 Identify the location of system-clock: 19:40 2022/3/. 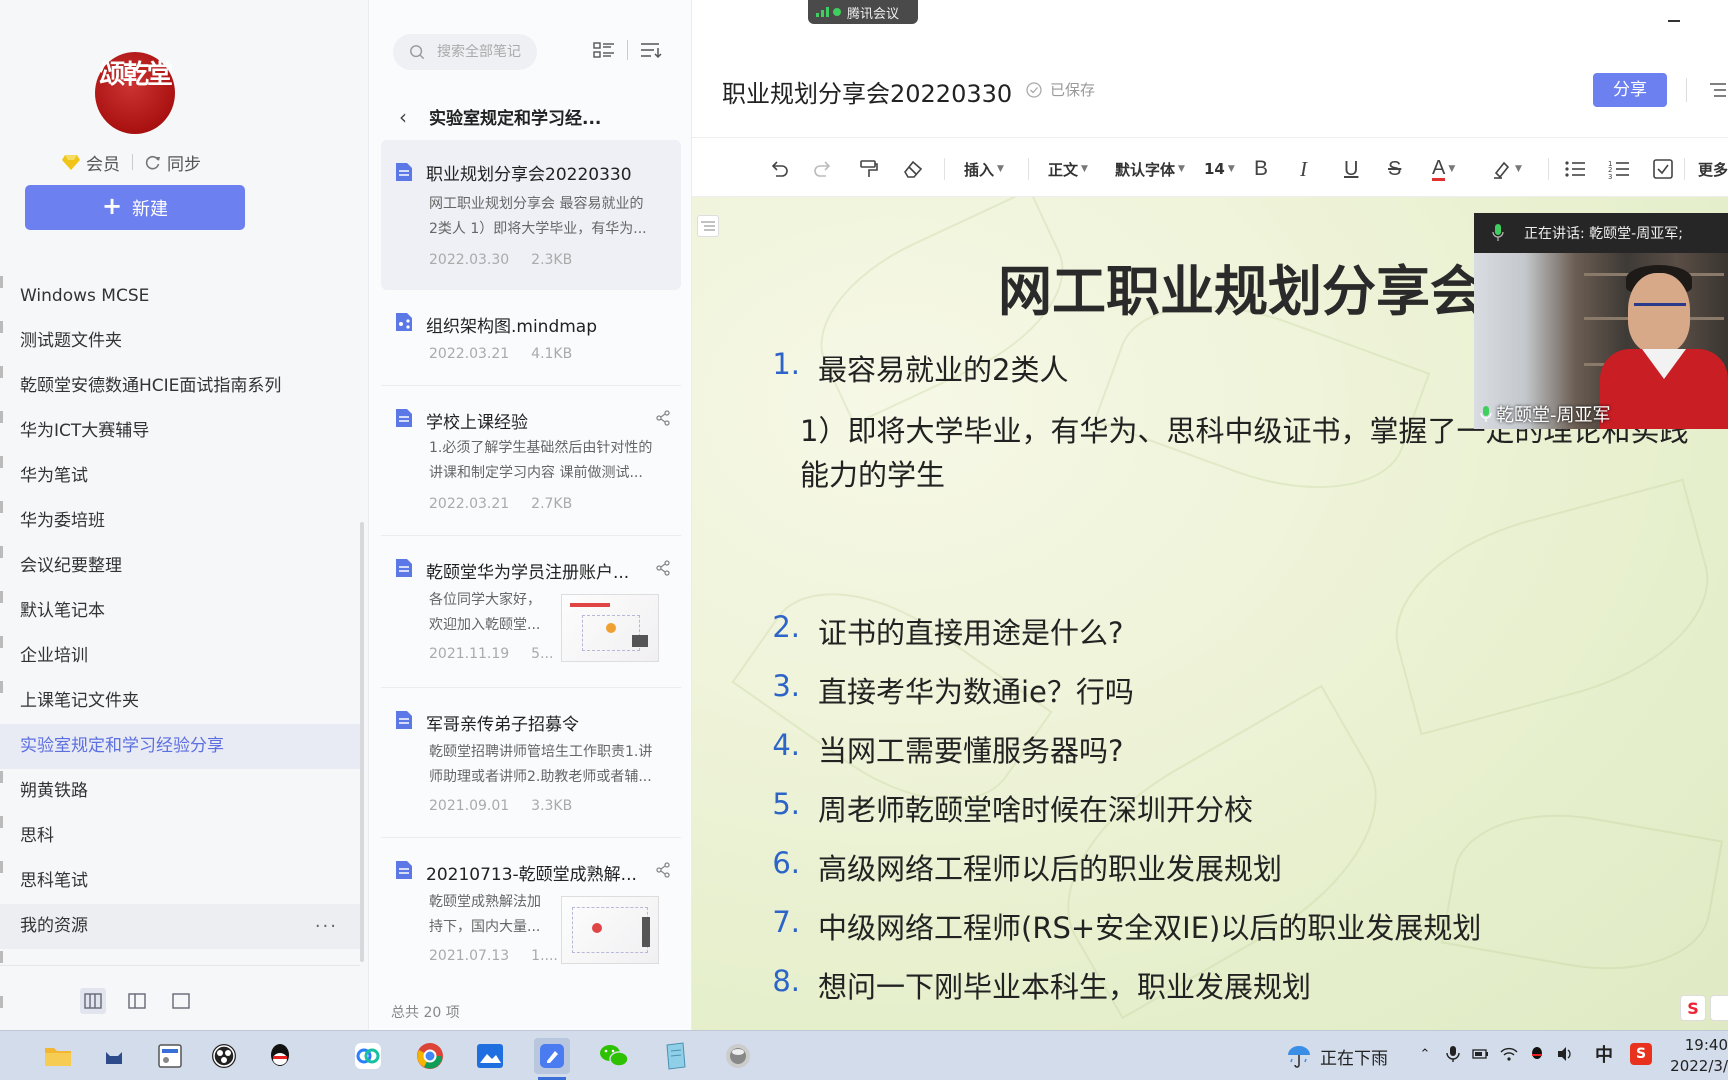
(1697, 1056).